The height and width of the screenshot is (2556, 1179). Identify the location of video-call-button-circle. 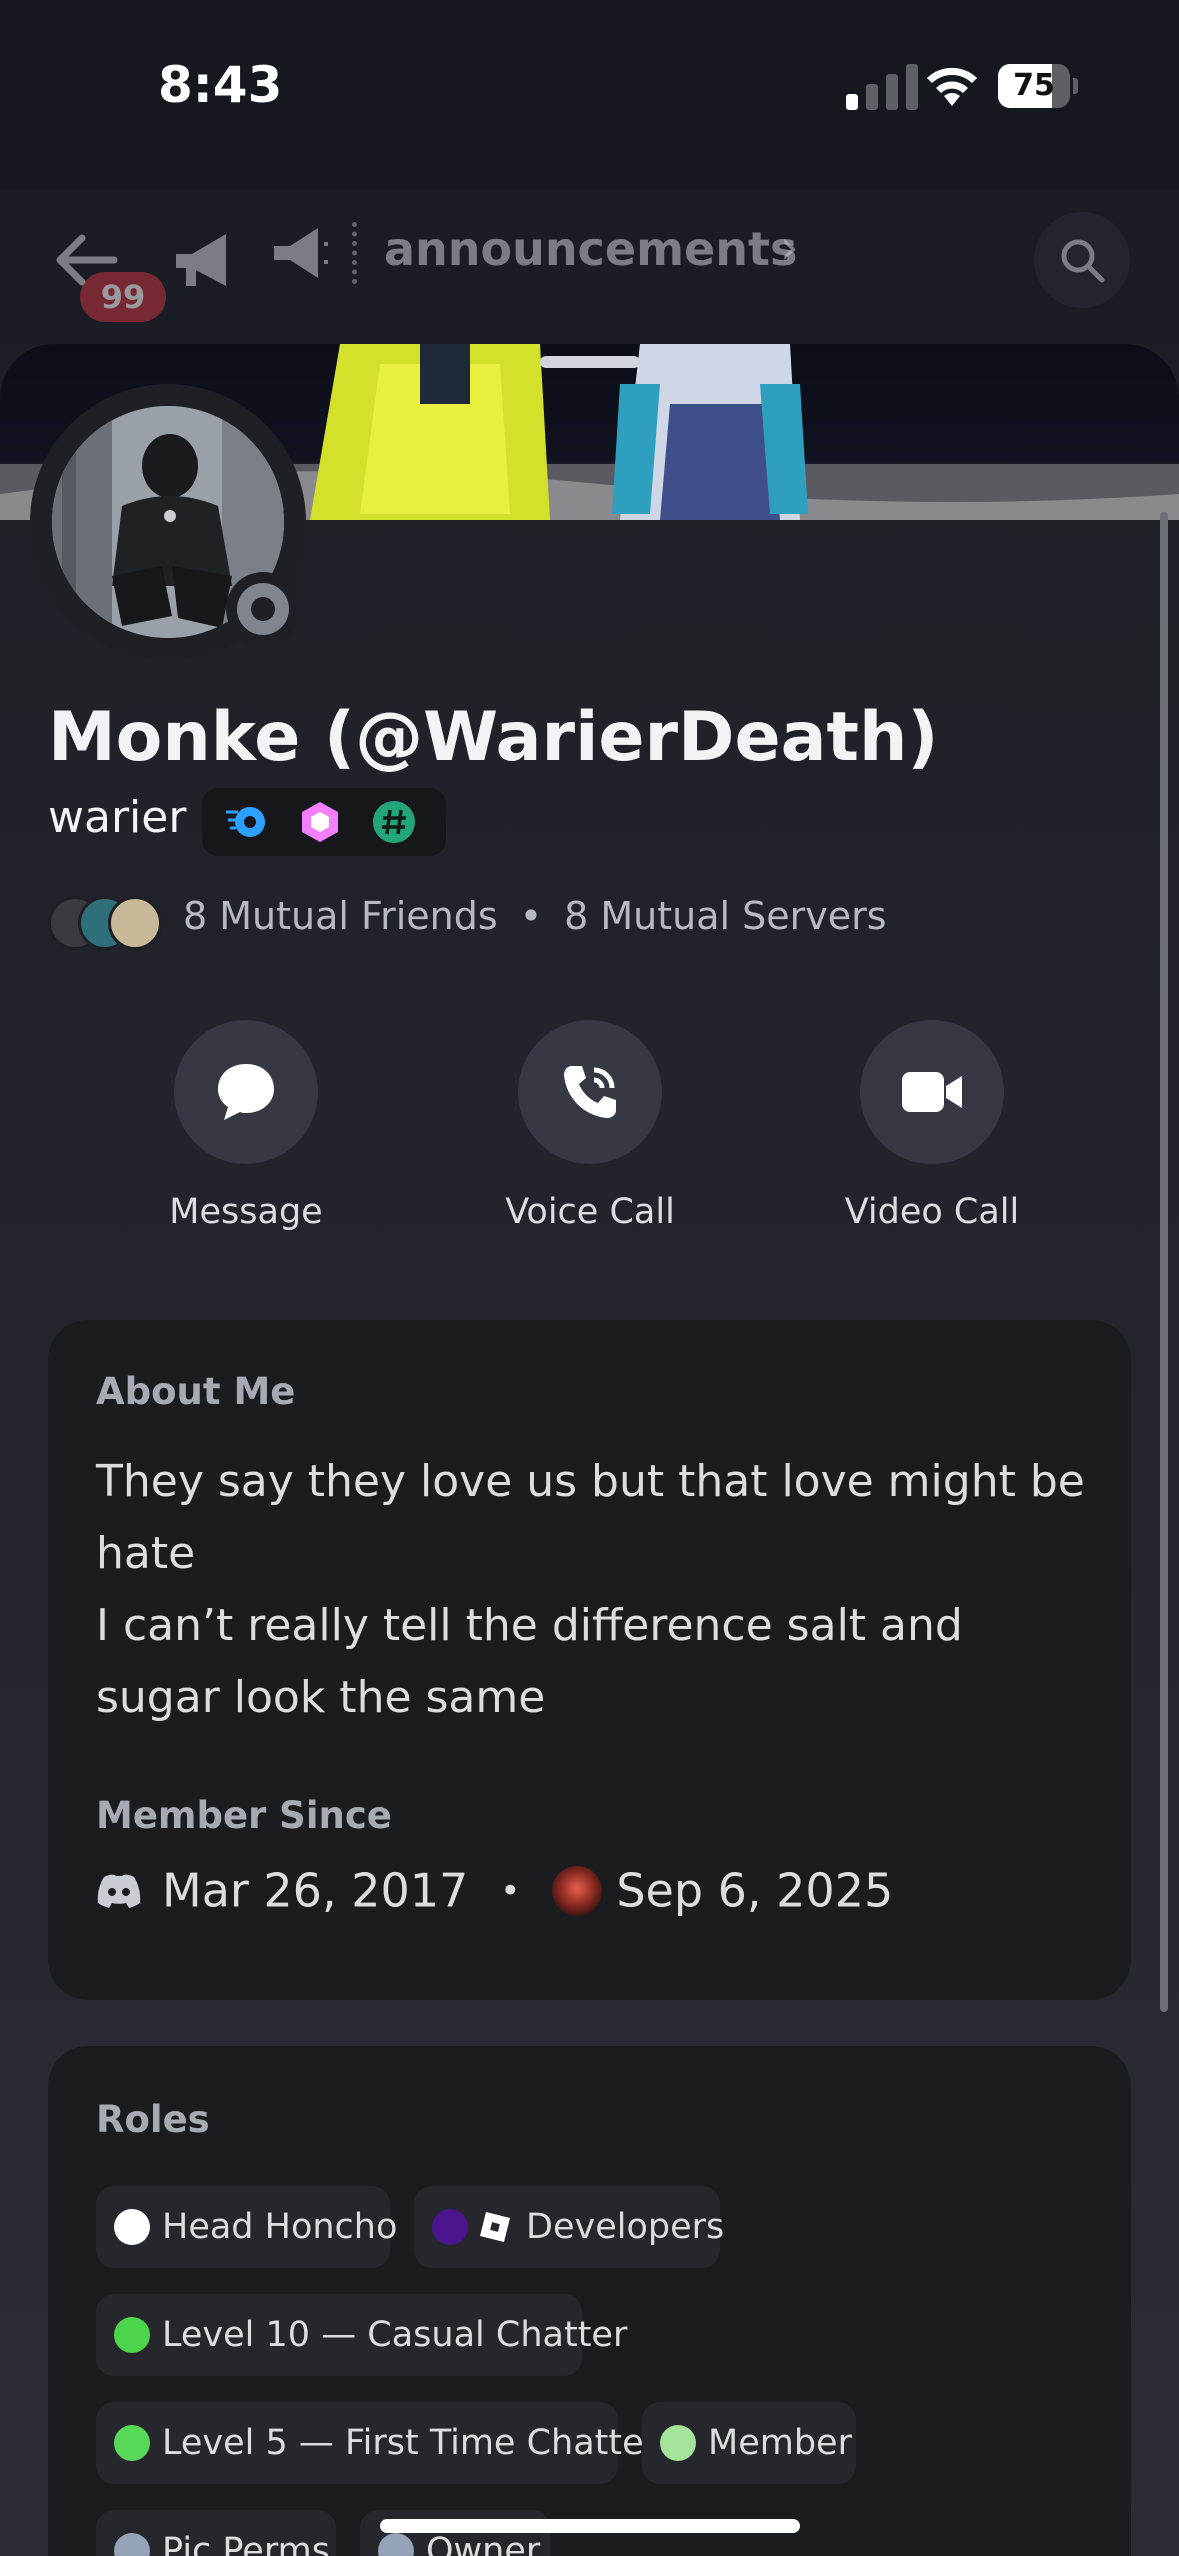
(932, 1092).